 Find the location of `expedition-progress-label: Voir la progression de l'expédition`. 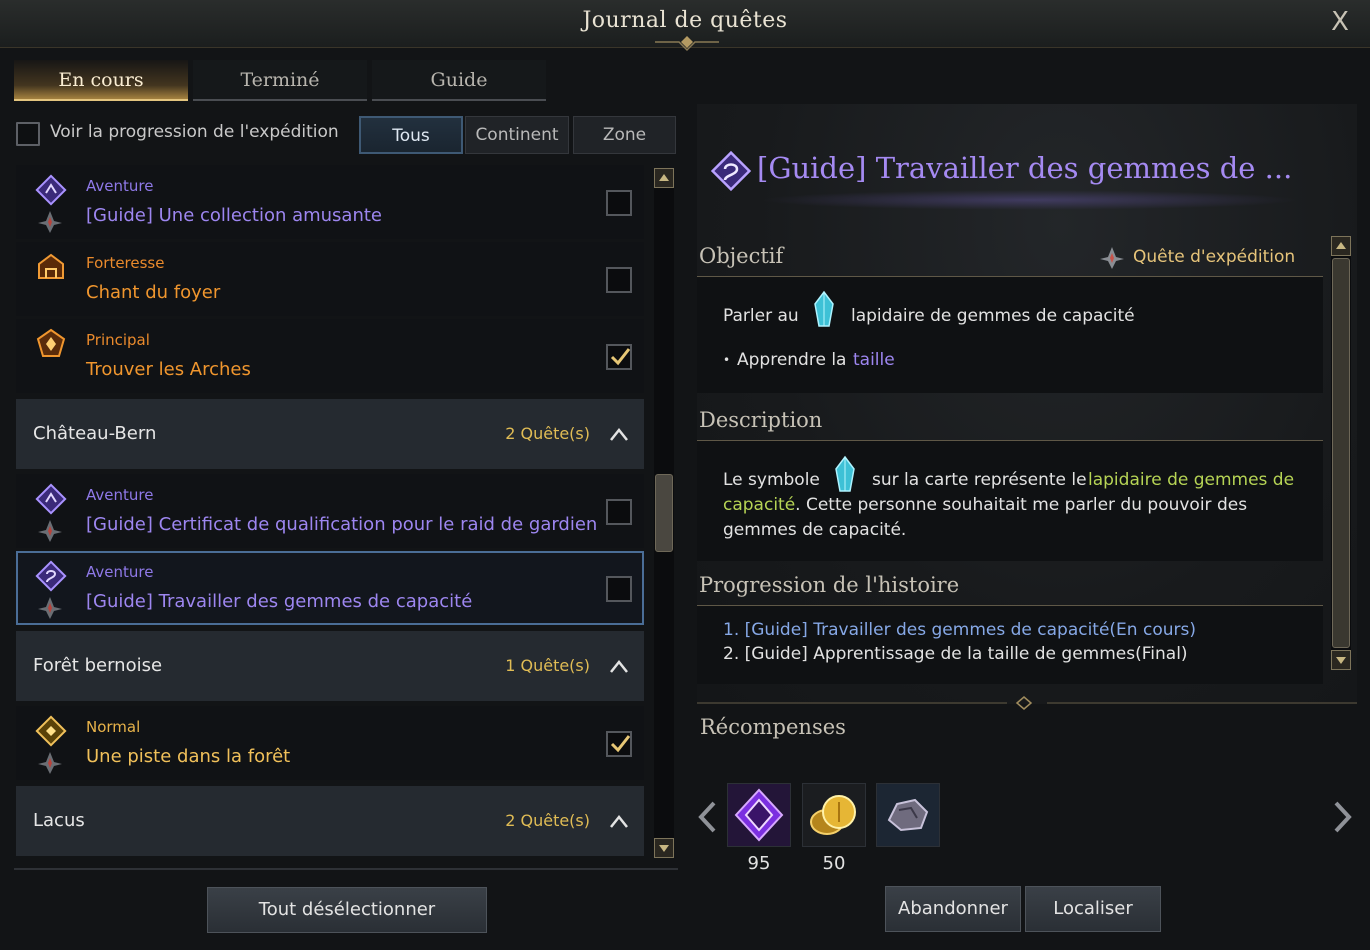

expedition-progress-label: Voir la progression de l'expédition is located at coordinates (194, 132).